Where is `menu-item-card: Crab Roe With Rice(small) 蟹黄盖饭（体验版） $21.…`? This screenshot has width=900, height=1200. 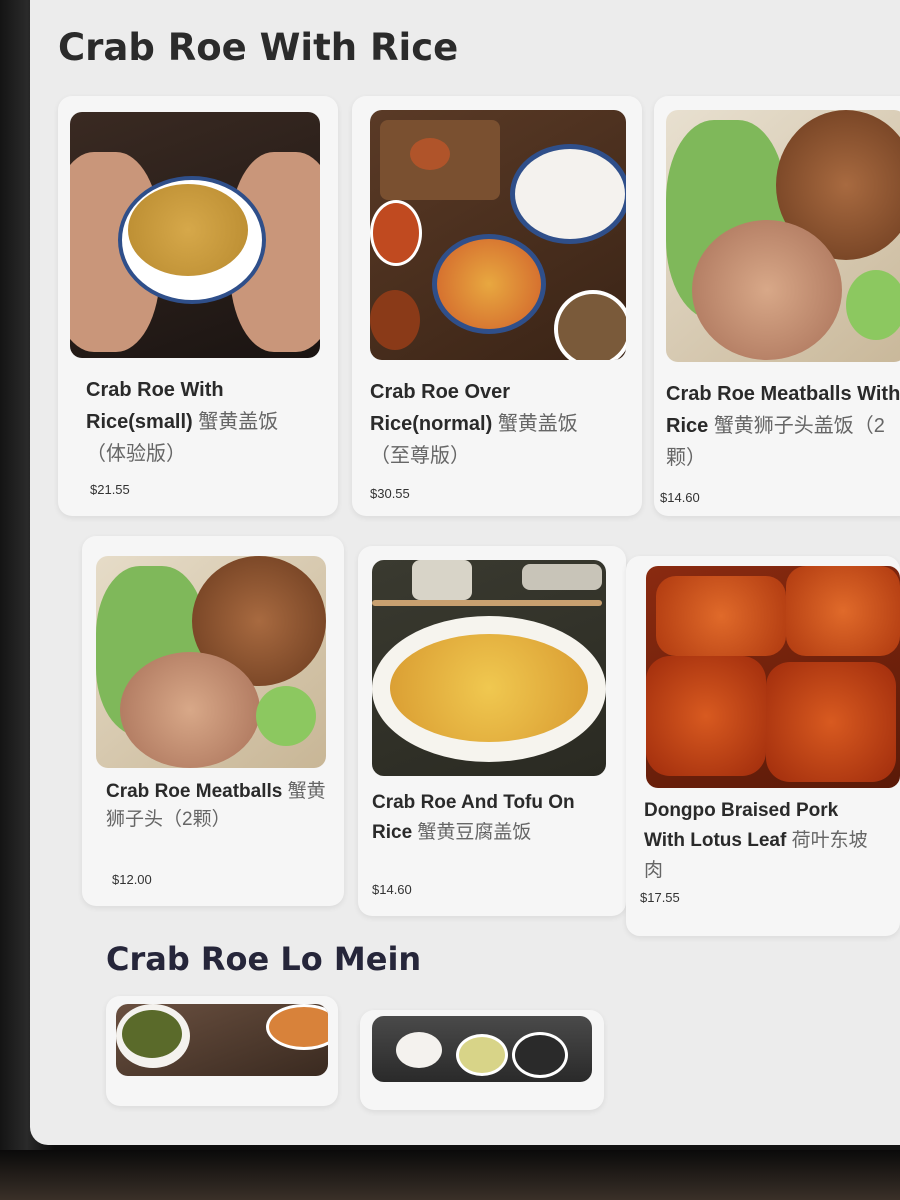 menu-item-card: Crab Roe With Rice(small) 蟹黄盖饭（体验版） $21.… is located at coordinates (198, 306).